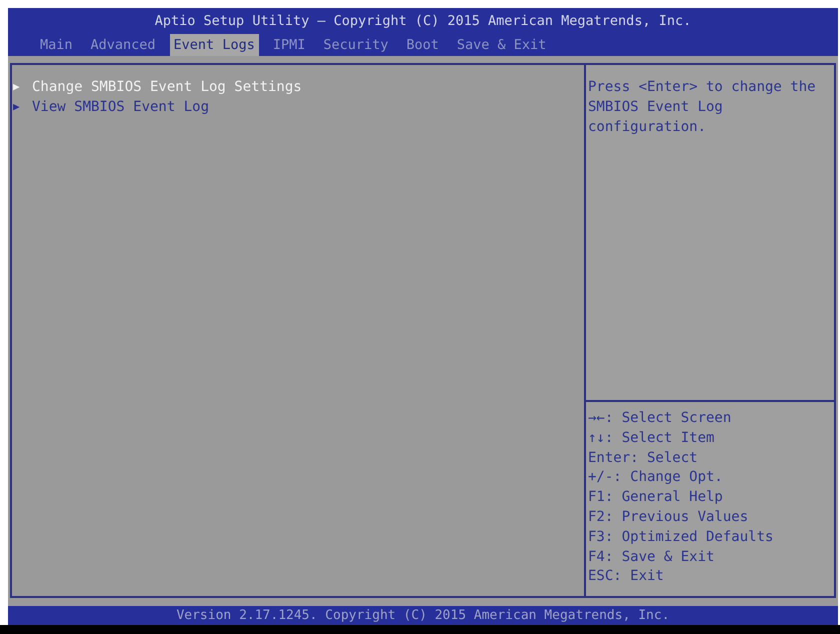 This screenshot has width=840, height=634. What do you see at coordinates (56, 45) in the screenshot?
I see `tab: Main` at bounding box center [56, 45].